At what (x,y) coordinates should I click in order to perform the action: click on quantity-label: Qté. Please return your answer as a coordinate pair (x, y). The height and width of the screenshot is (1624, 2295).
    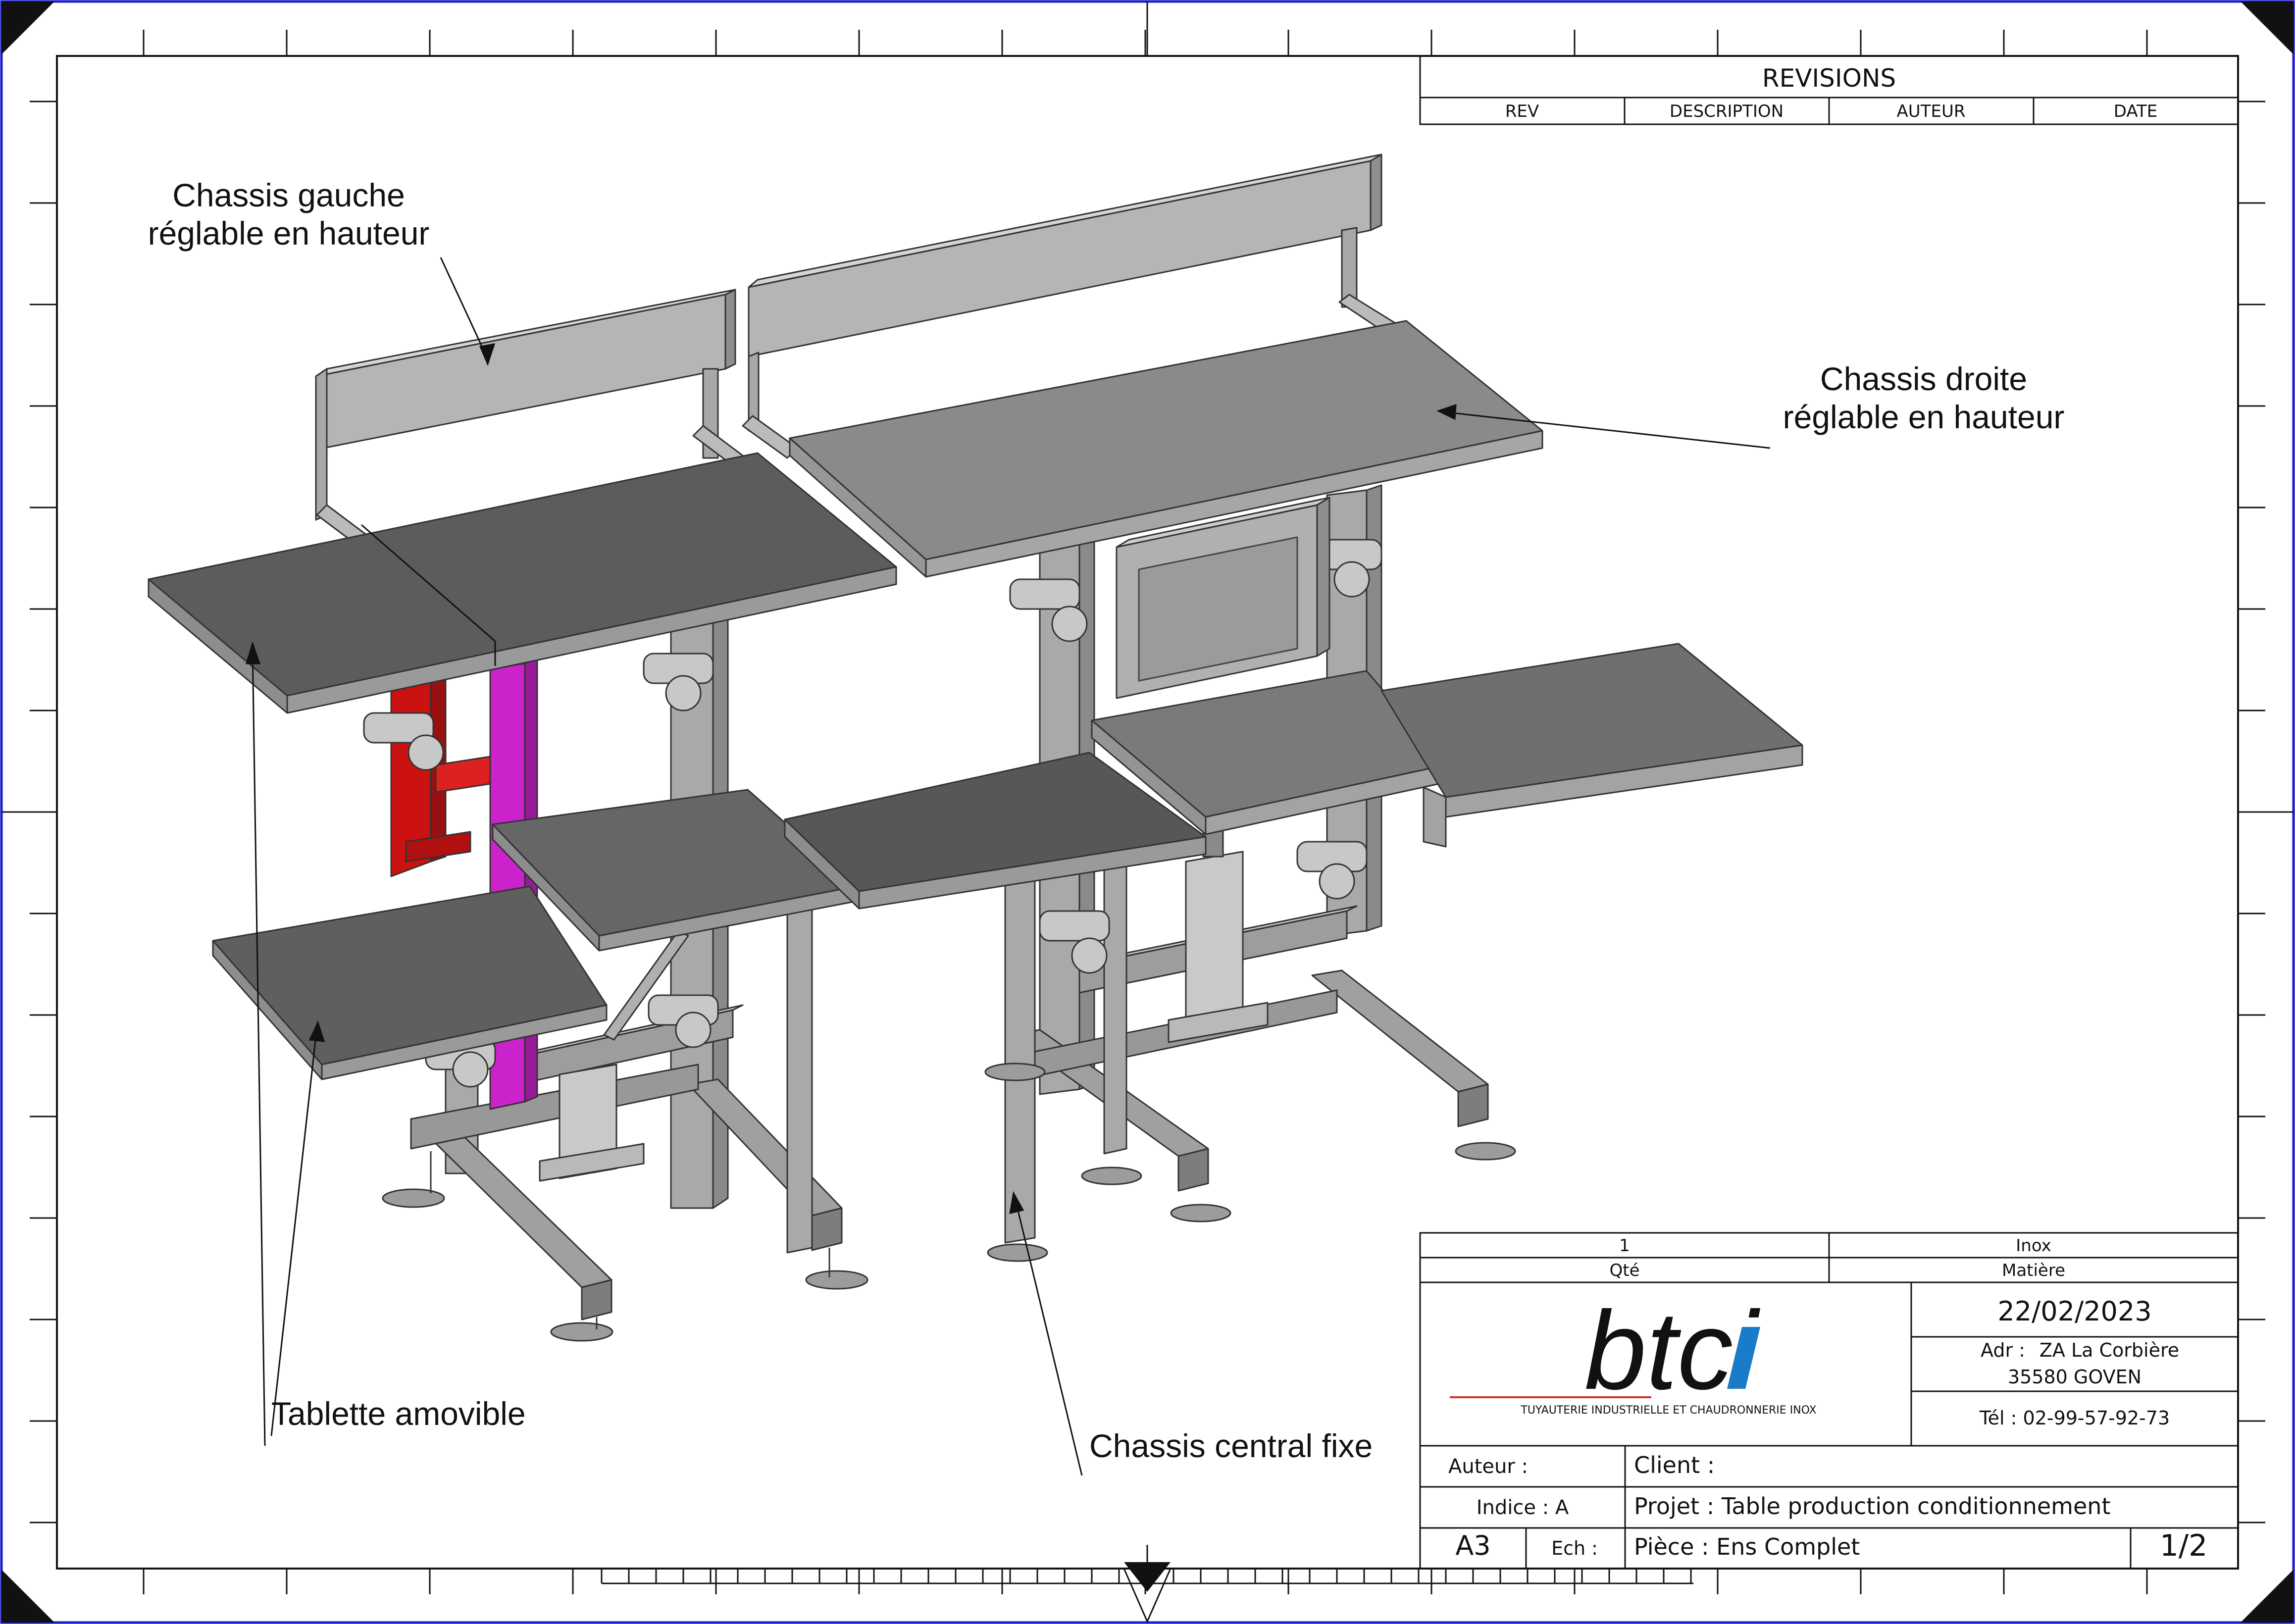
    Looking at the image, I should click on (1624, 1270).